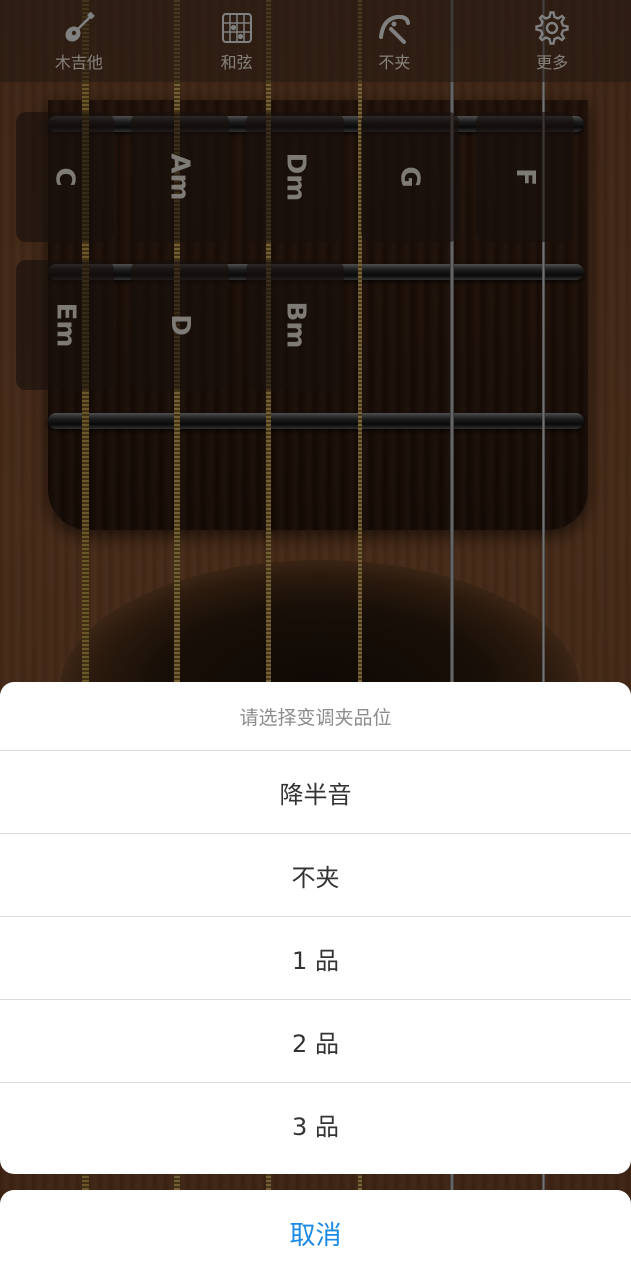 This screenshot has height=1284, width=631. What do you see at coordinates (315, 1041) in the screenshot?
I see `option-fret-2: 2 品` at bounding box center [315, 1041].